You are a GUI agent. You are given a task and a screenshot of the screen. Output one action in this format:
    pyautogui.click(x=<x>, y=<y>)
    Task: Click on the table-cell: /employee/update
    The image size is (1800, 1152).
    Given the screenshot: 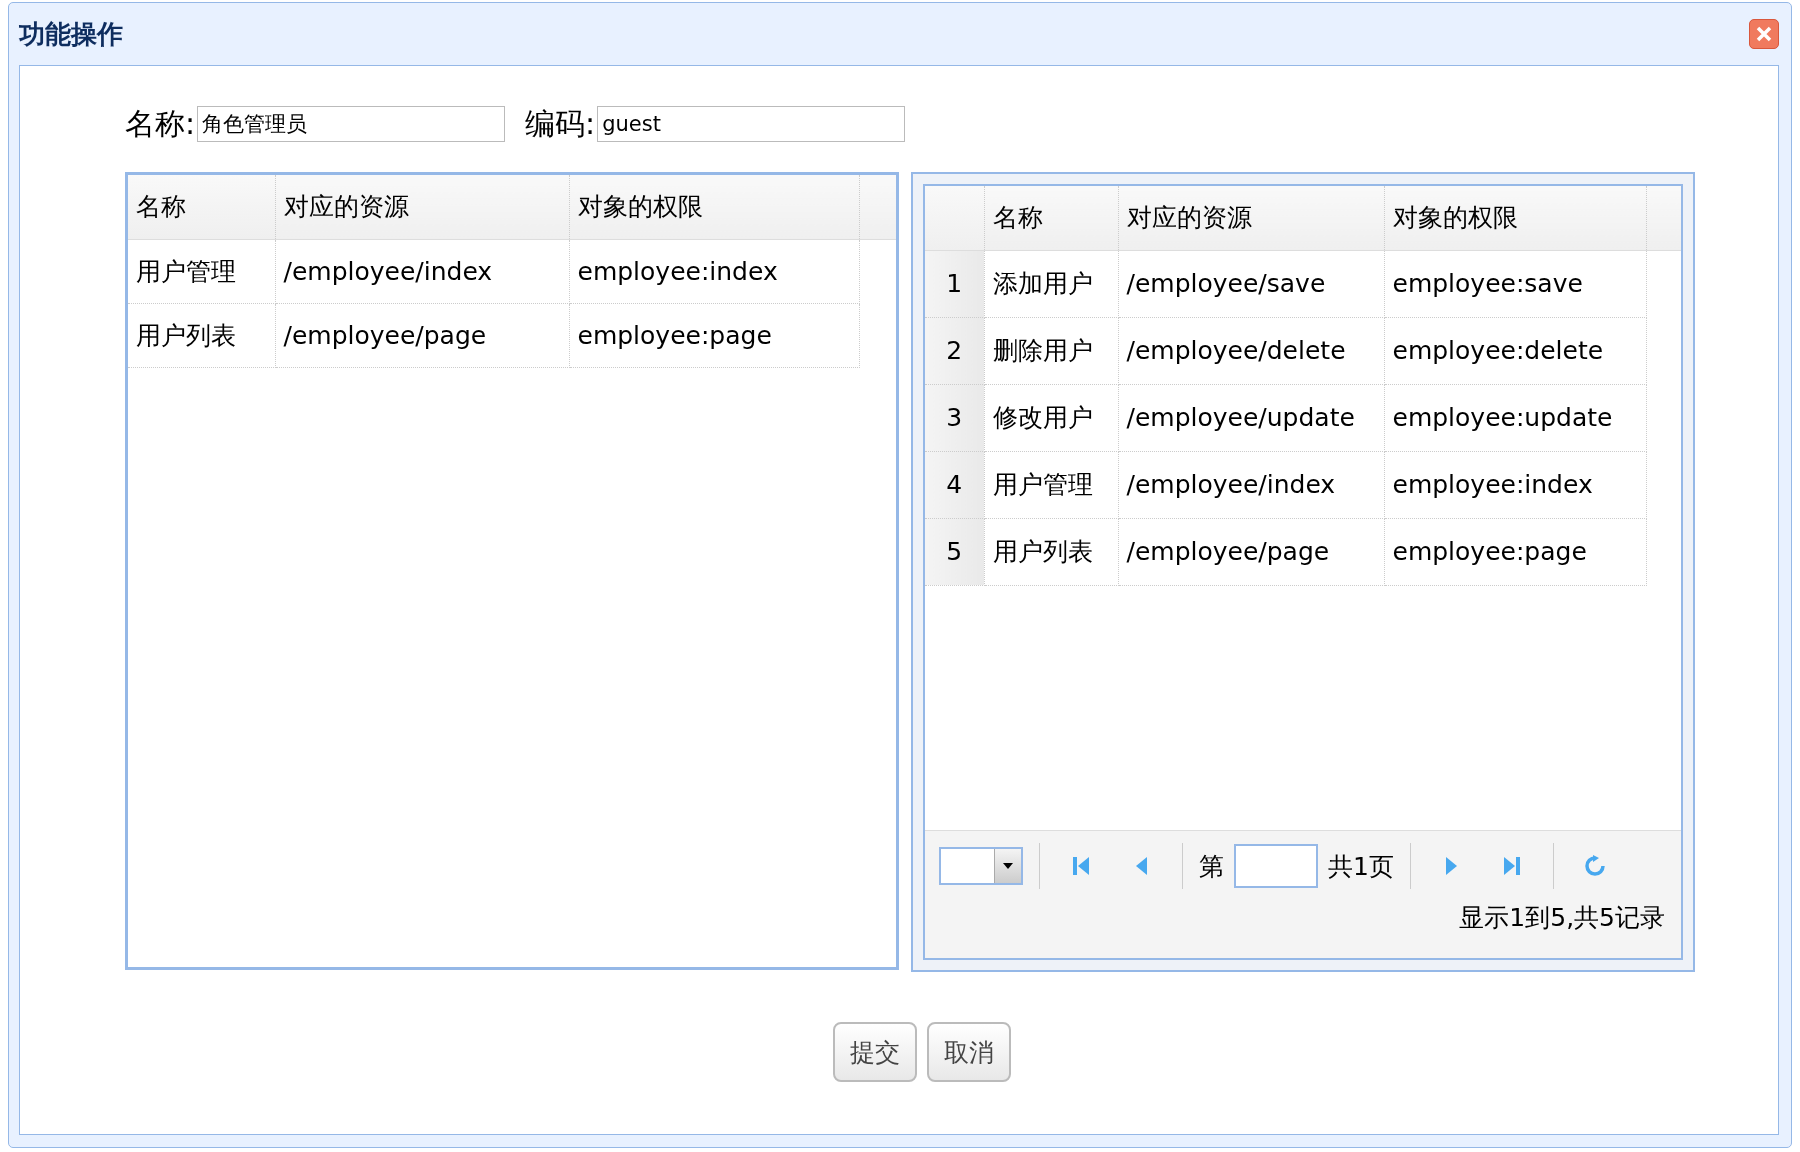 What is the action you would take?
    pyautogui.click(x=1251, y=417)
    